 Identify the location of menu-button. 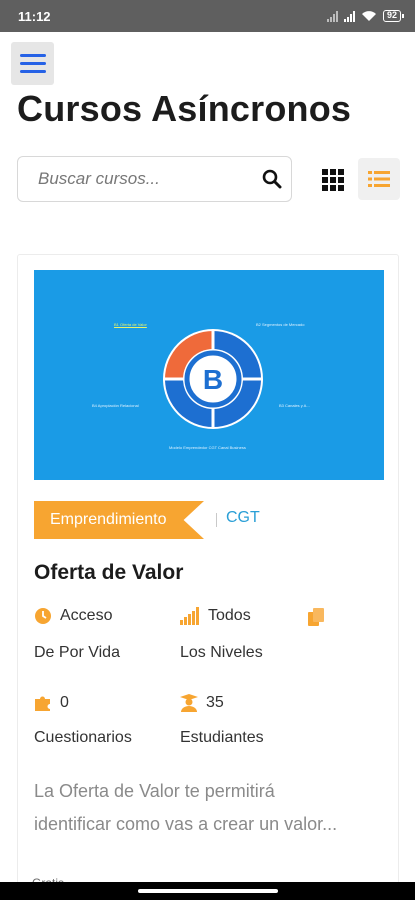
(32, 63).